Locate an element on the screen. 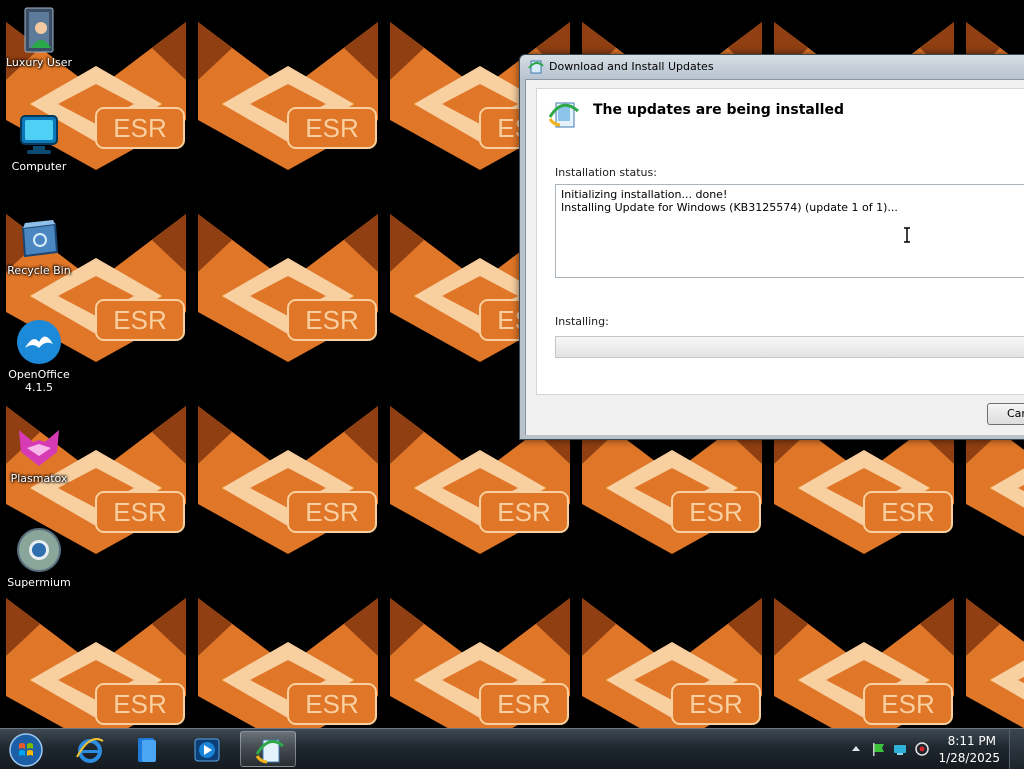 This screenshot has height=769, width=1024. taskbar-internet-explorer is located at coordinates (89, 749).